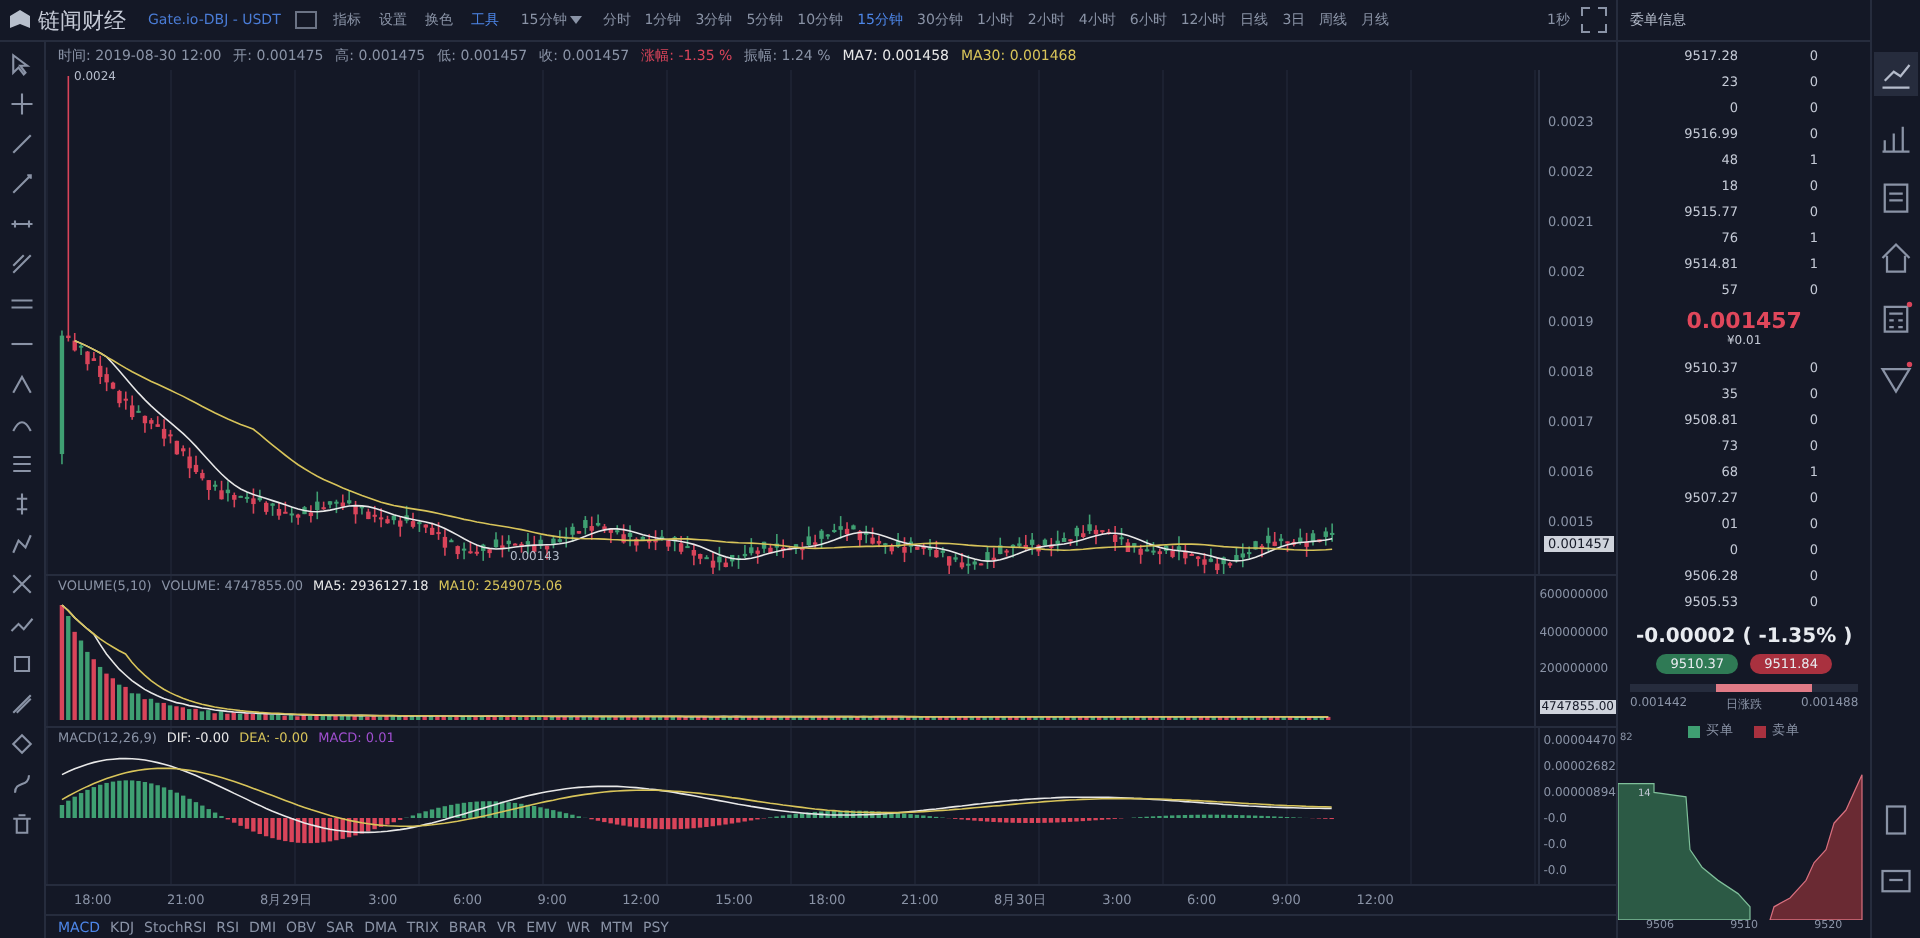 The width and height of the screenshot is (1920, 938). Describe the element at coordinates (22, 824) in the screenshot. I see `trash-icon` at that location.